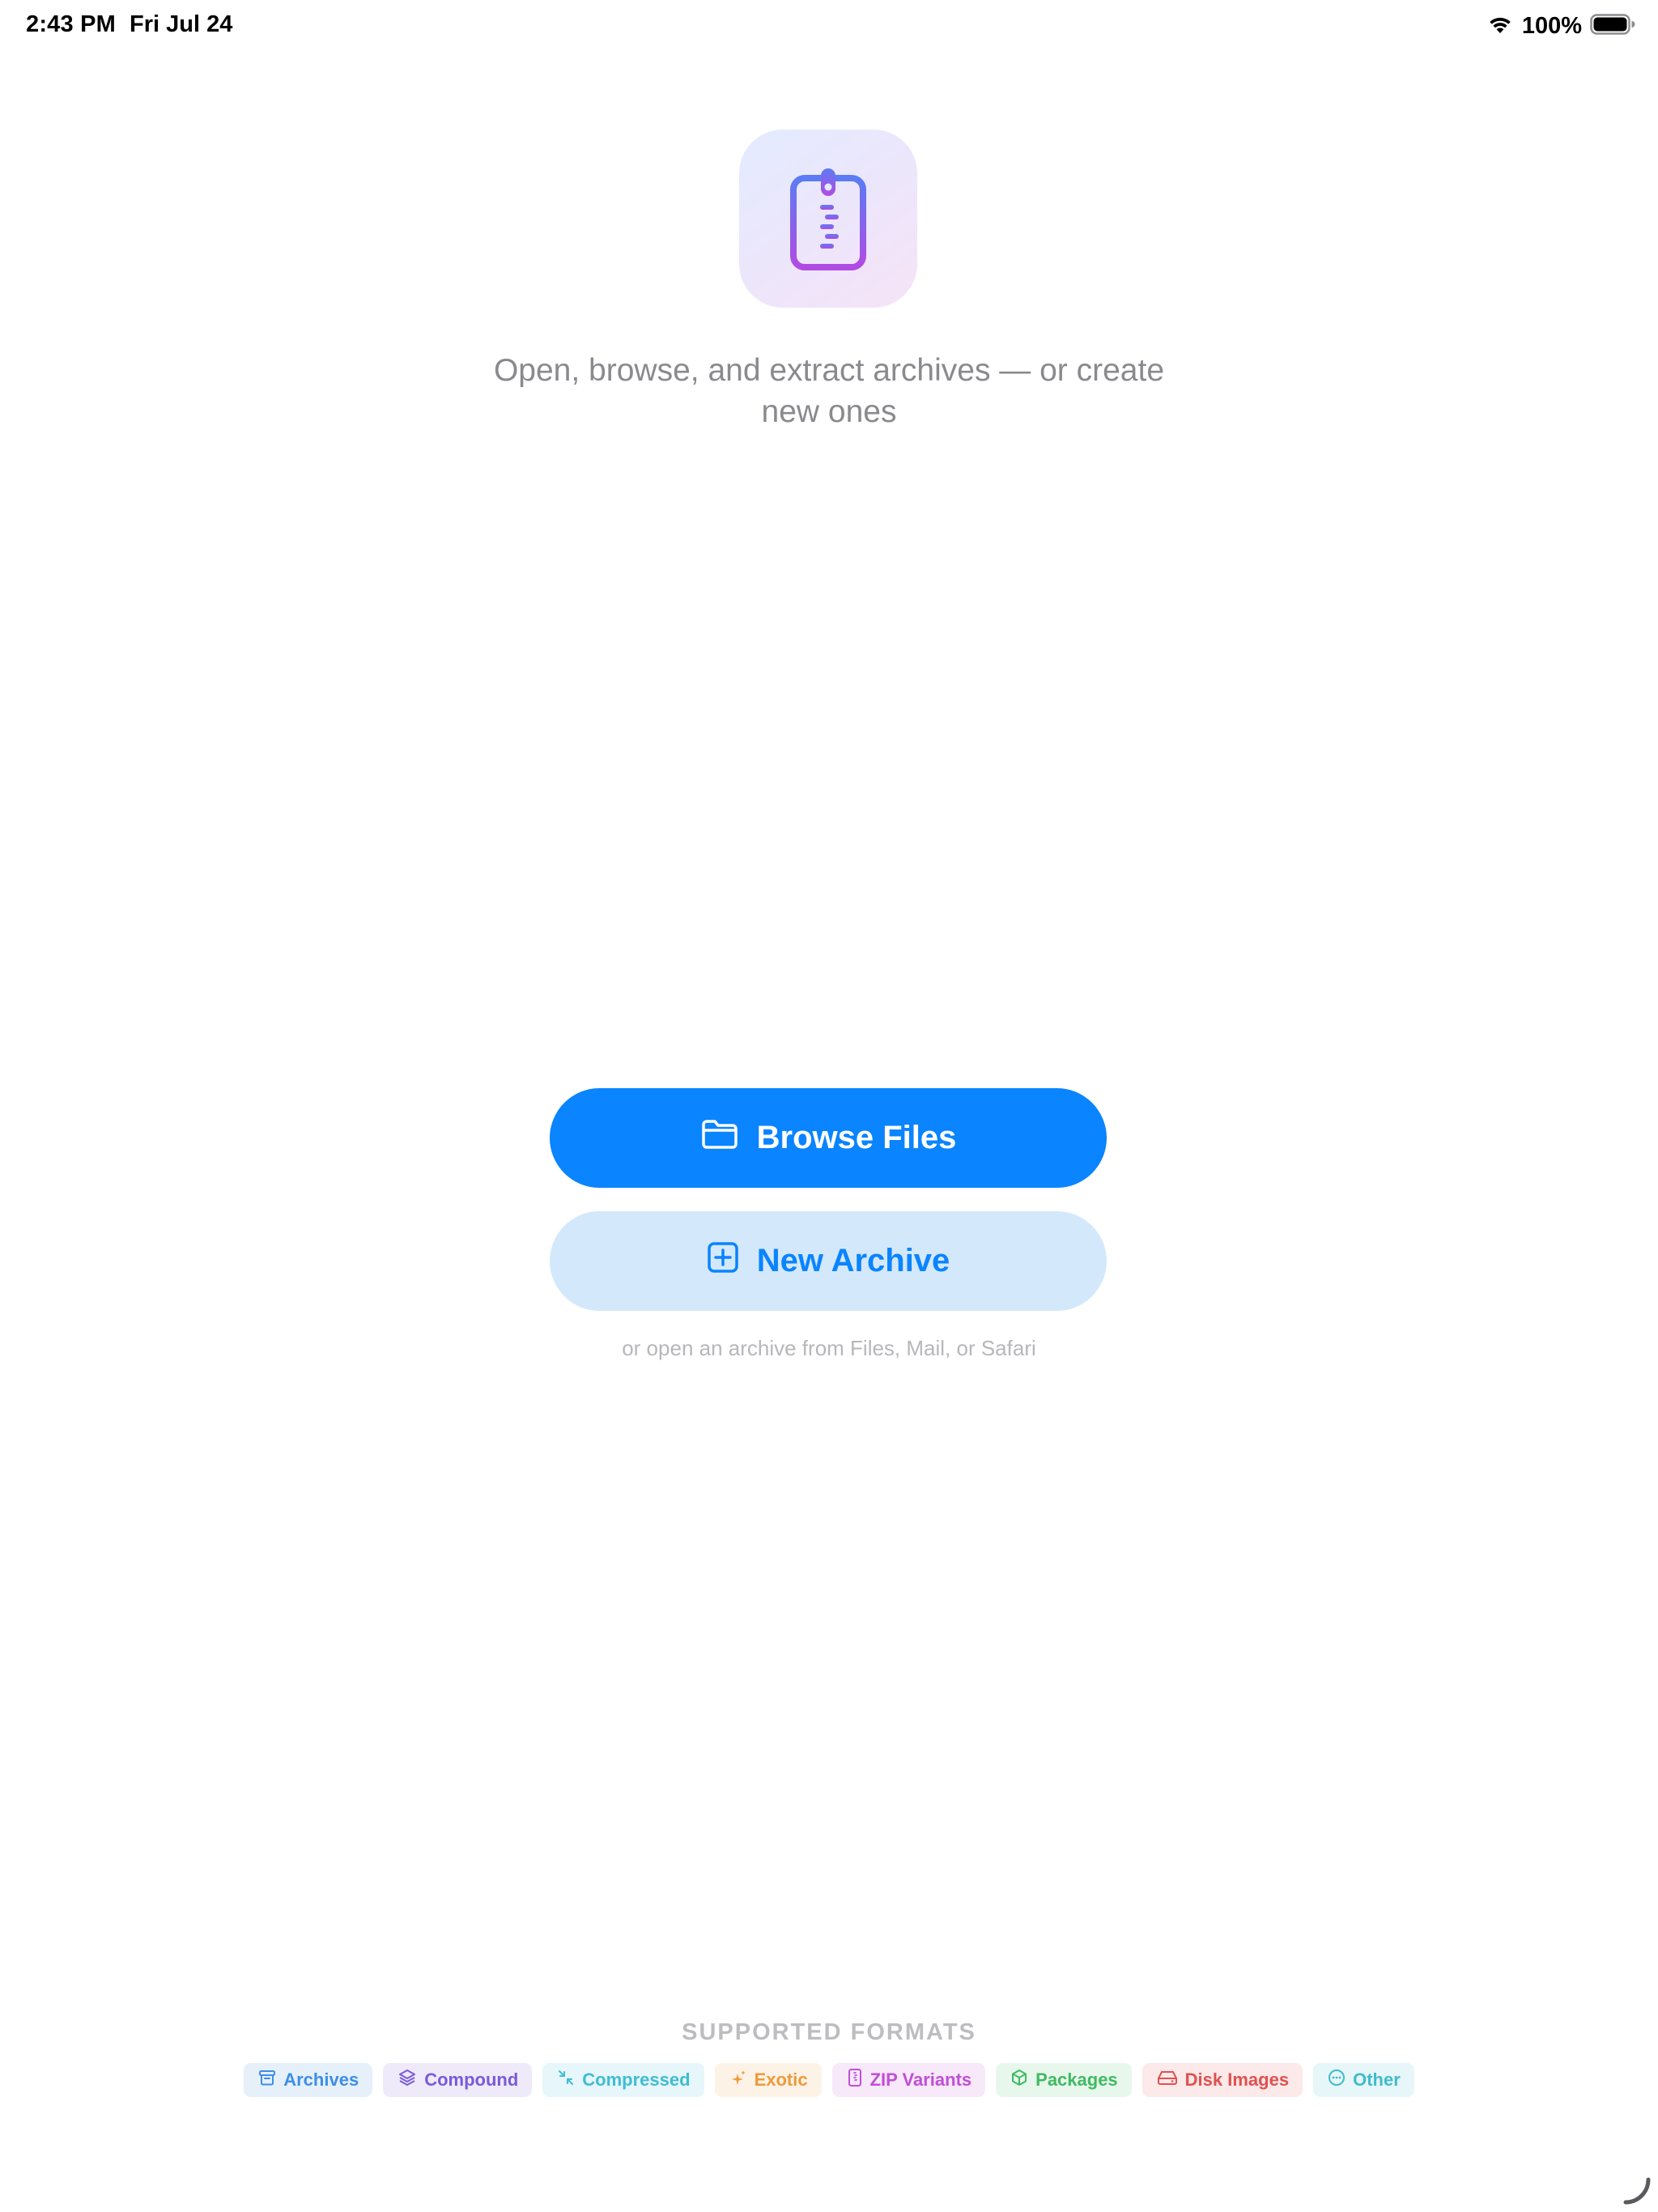  I want to click on battery-icon, so click(1612, 26).